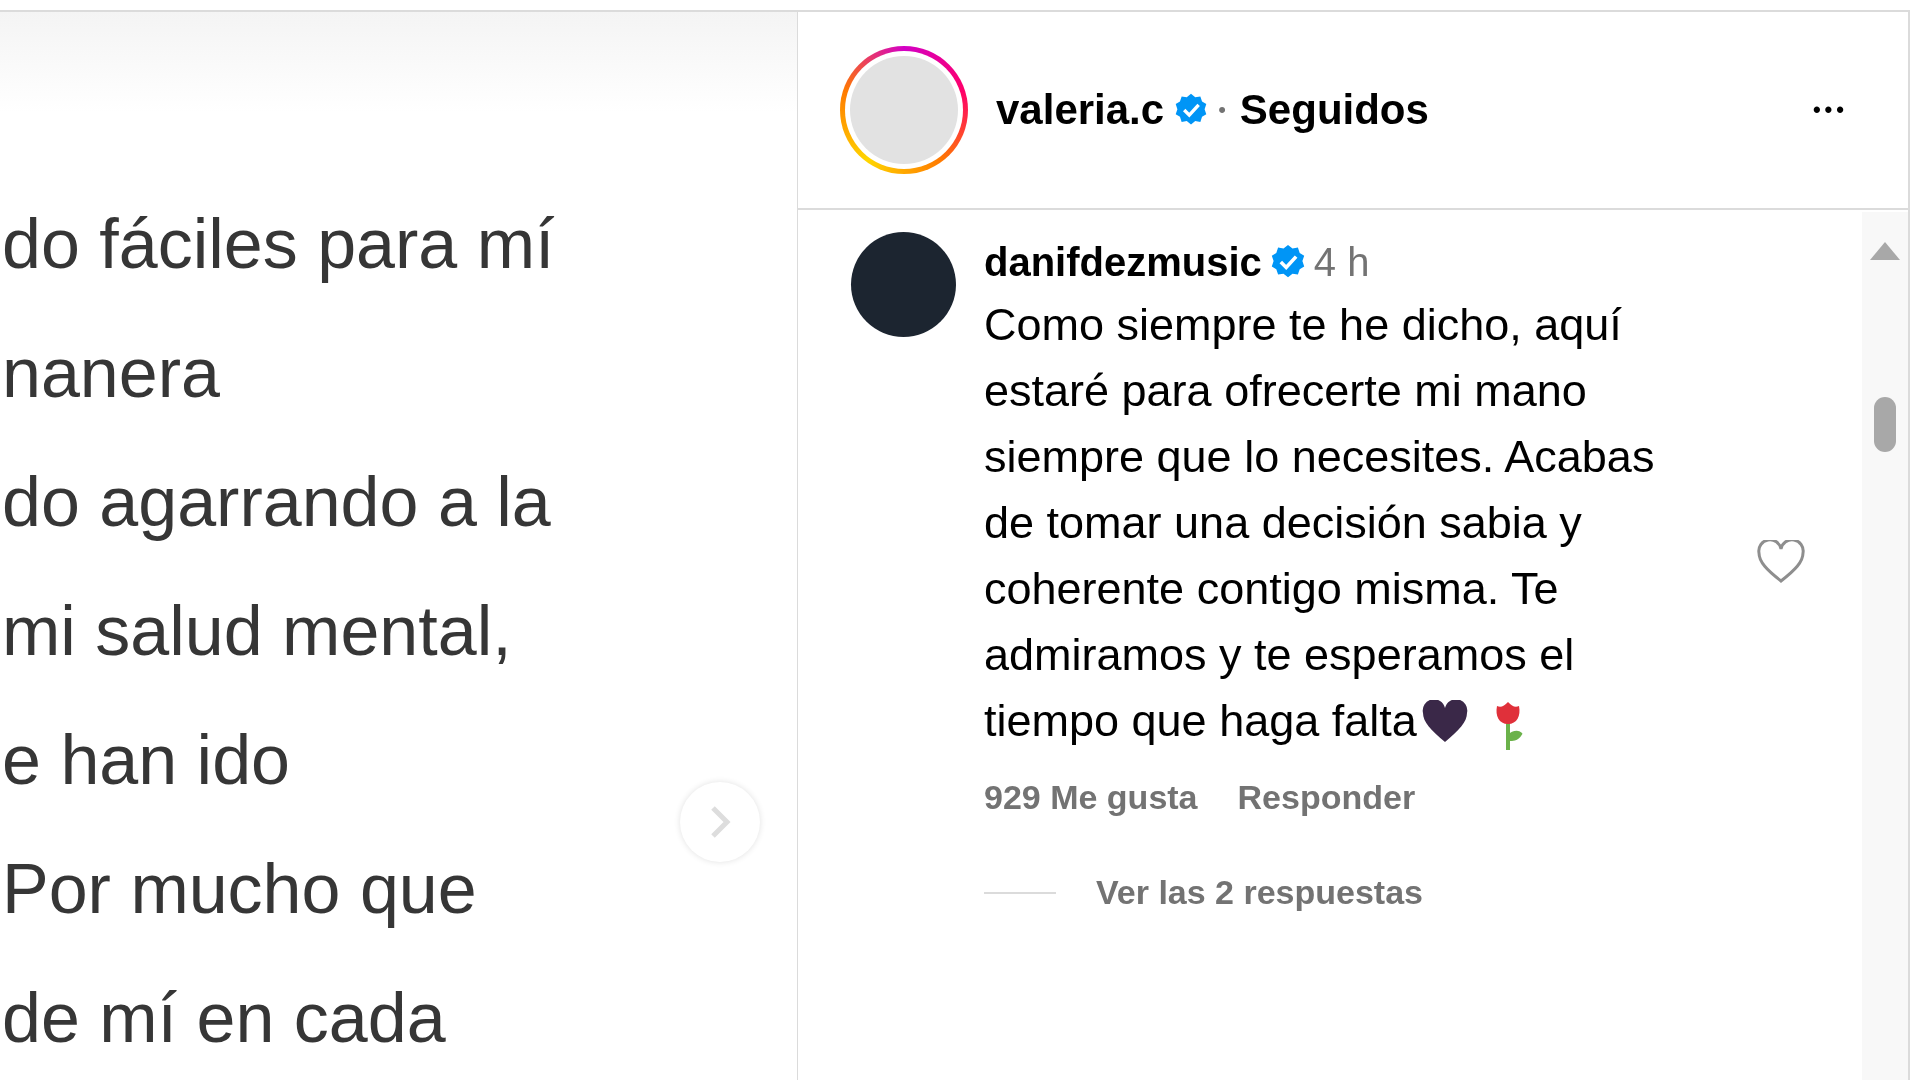 The height and width of the screenshot is (1080, 1920). Describe the element at coordinates (1091, 797) in the screenshot. I see `like-count: 929 Me gusta` at that location.